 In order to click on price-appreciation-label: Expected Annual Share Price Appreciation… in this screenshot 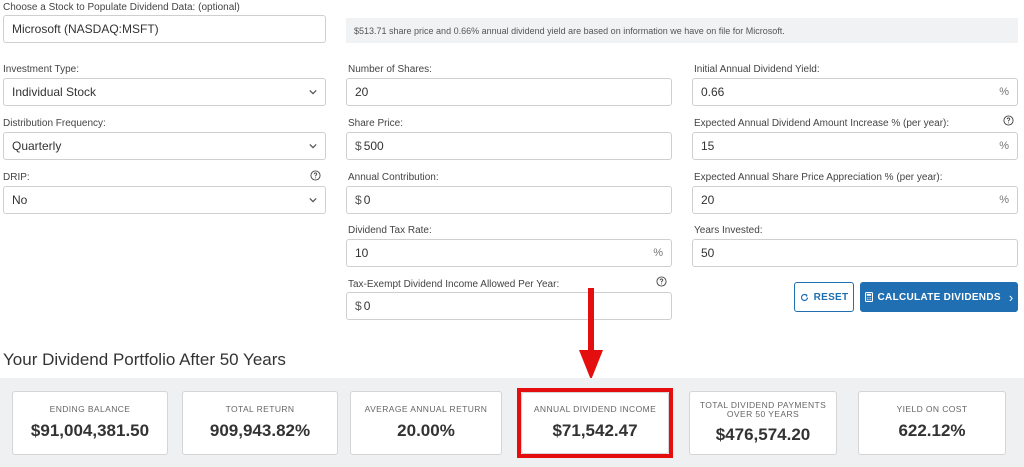, I will do `click(818, 177)`.